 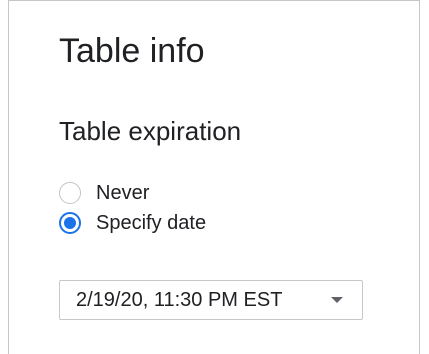 What do you see at coordinates (70, 223) in the screenshot?
I see `specify-date-radio-button` at bounding box center [70, 223].